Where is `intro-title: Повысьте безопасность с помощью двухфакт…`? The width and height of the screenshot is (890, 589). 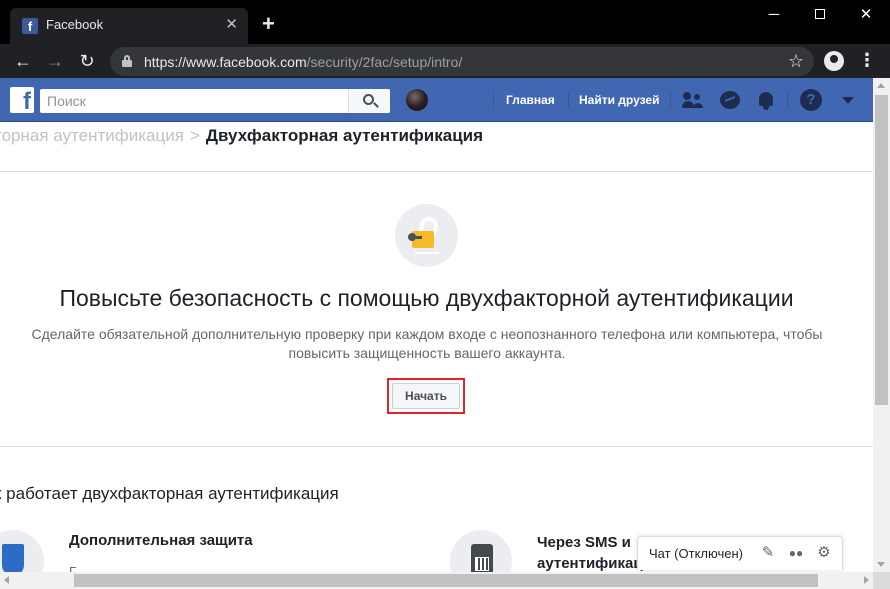
intro-title: Повысьте безопасность с помощью двухфакт… is located at coordinates (426, 298).